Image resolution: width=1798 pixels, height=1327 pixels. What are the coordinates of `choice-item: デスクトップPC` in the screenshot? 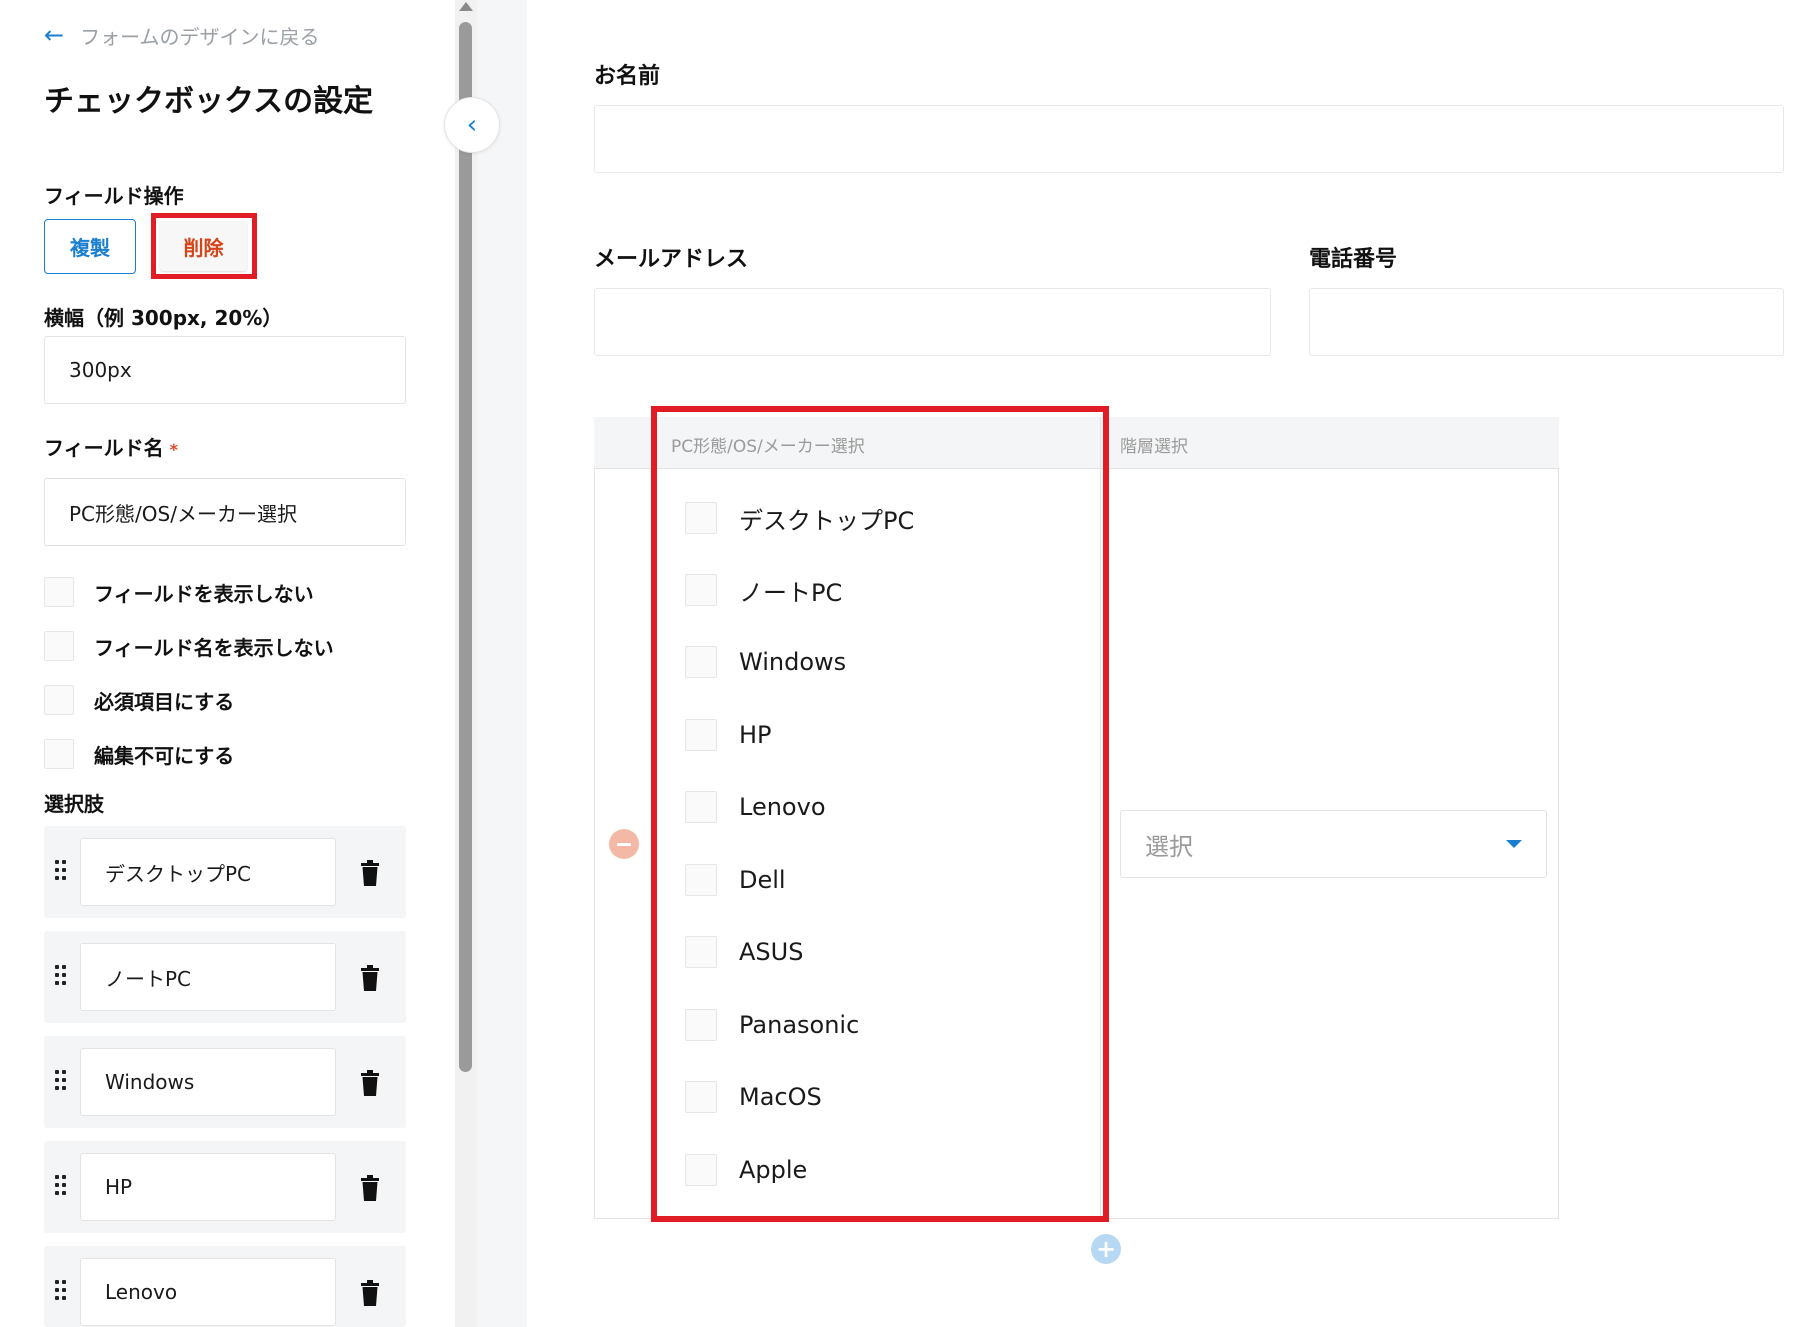 It's located at (225, 872).